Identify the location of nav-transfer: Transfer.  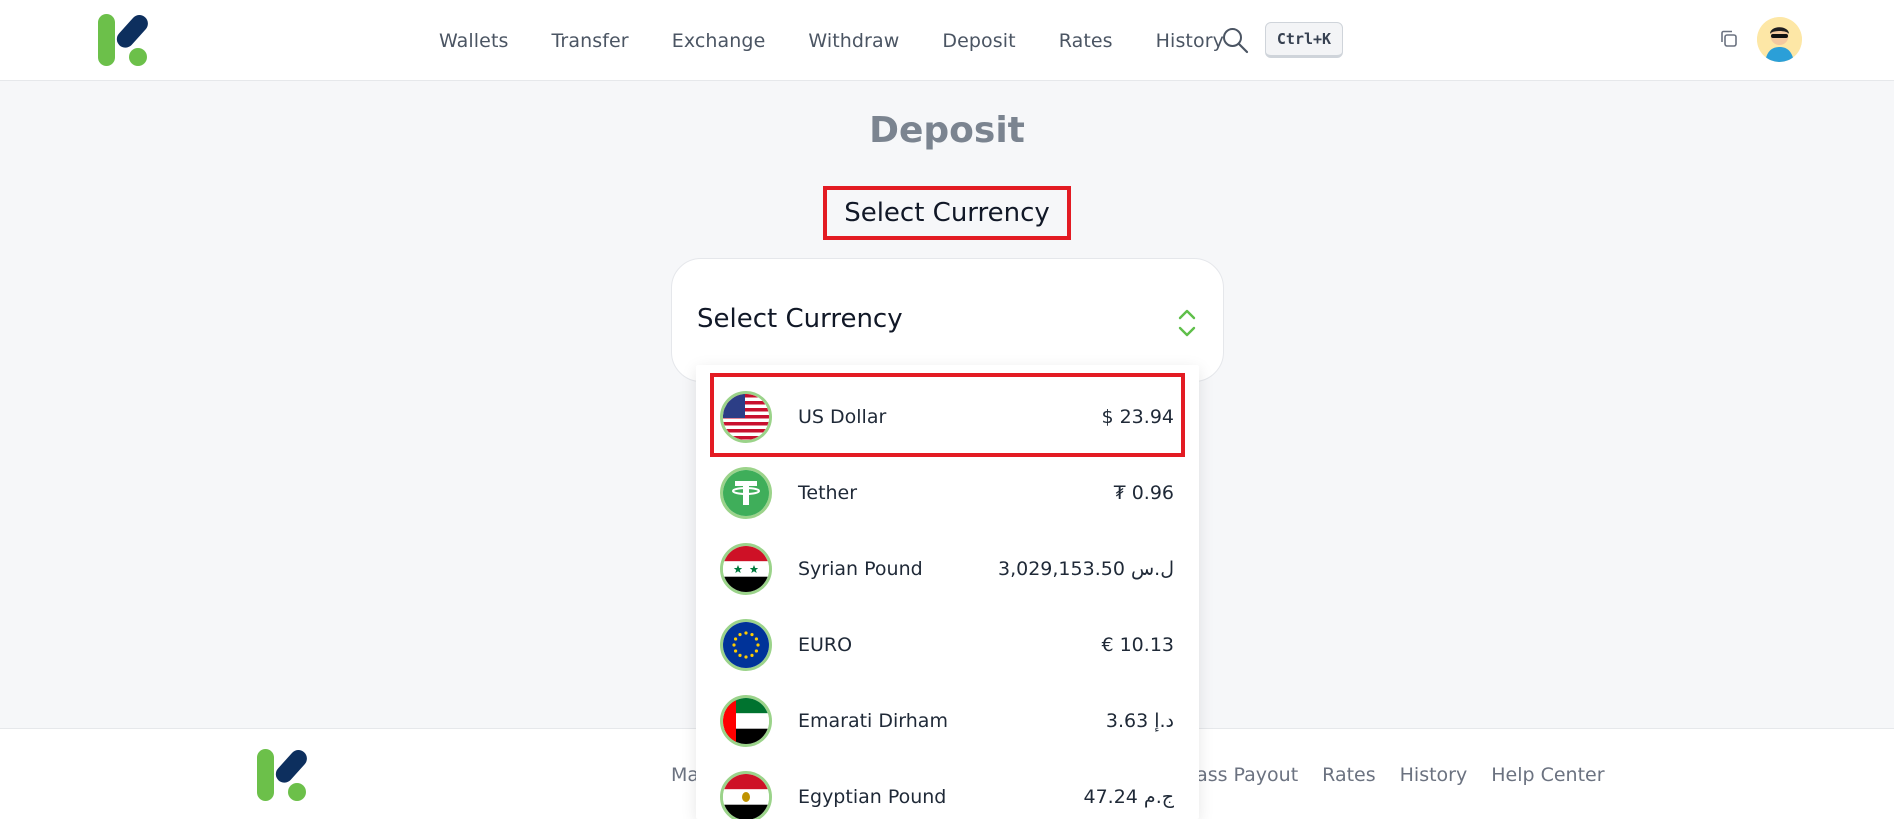
(590, 41).